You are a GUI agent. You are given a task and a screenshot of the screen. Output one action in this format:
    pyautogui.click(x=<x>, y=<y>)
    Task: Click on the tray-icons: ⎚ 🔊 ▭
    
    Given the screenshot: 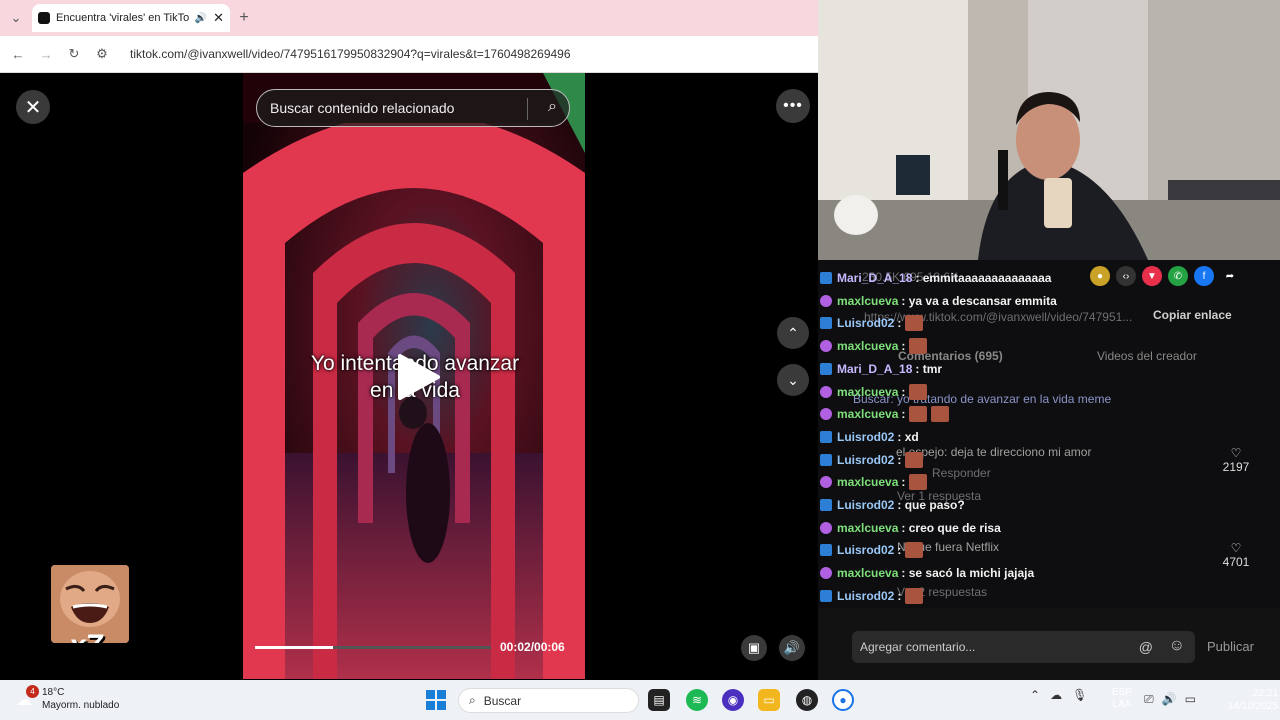 What is the action you would take?
    pyautogui.click(x=1170, y=699)
    